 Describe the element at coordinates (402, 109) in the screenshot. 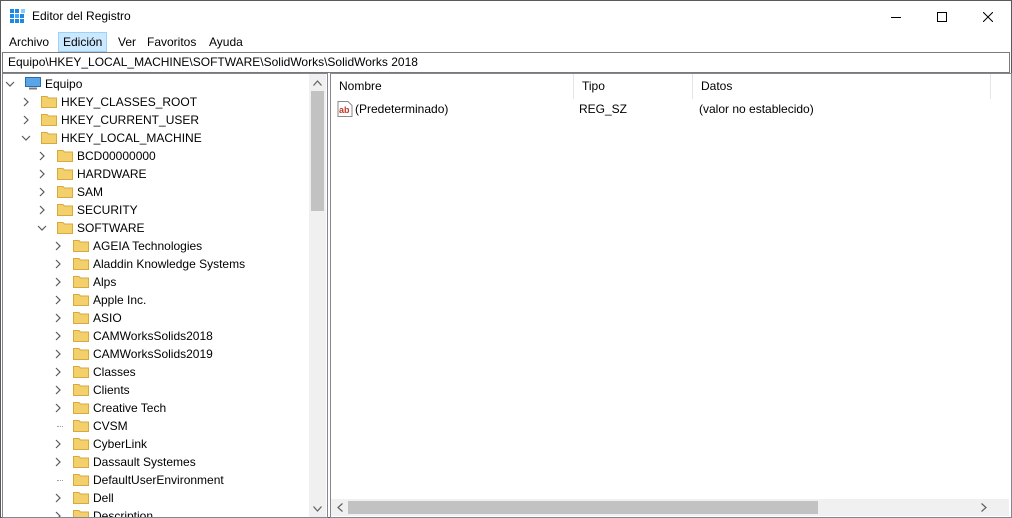

I see `value-name: (Predeterminado)` at that location.